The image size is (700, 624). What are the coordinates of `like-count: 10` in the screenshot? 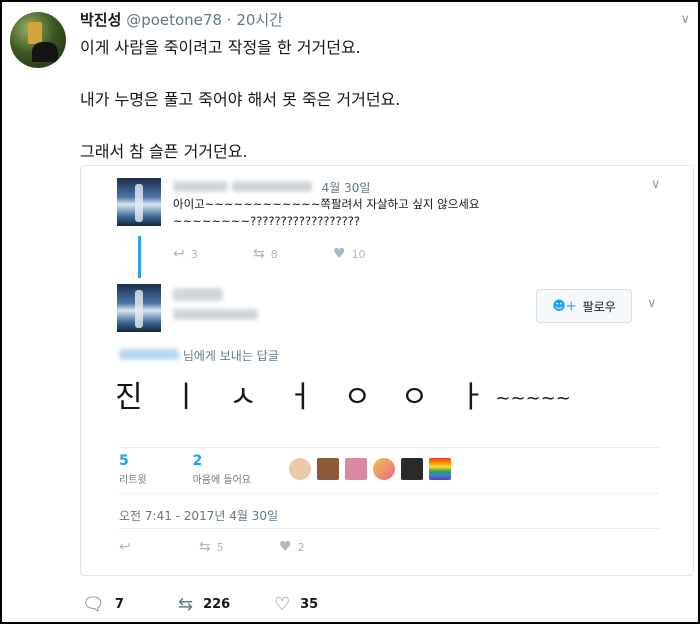 It's located at (358, 254).